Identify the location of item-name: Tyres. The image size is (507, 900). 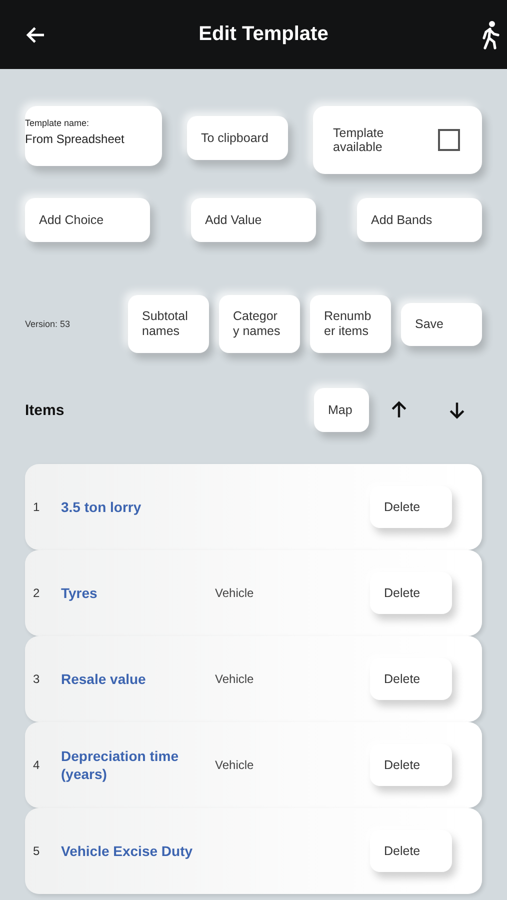
(138, 593).